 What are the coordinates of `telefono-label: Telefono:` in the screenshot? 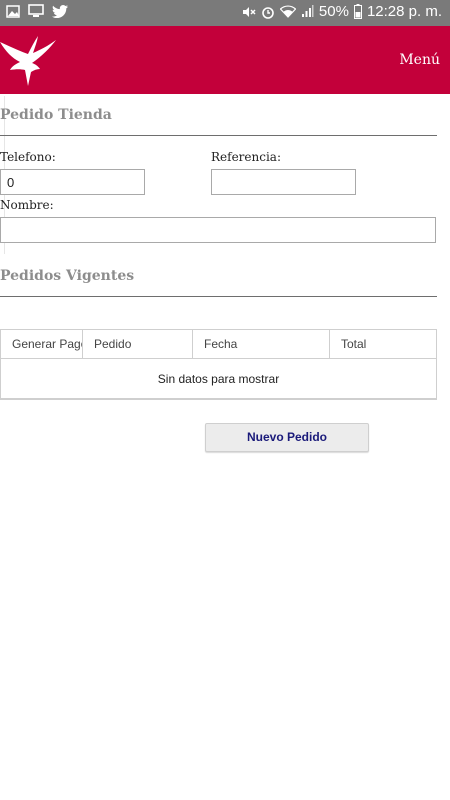 It's located at (28, 157).